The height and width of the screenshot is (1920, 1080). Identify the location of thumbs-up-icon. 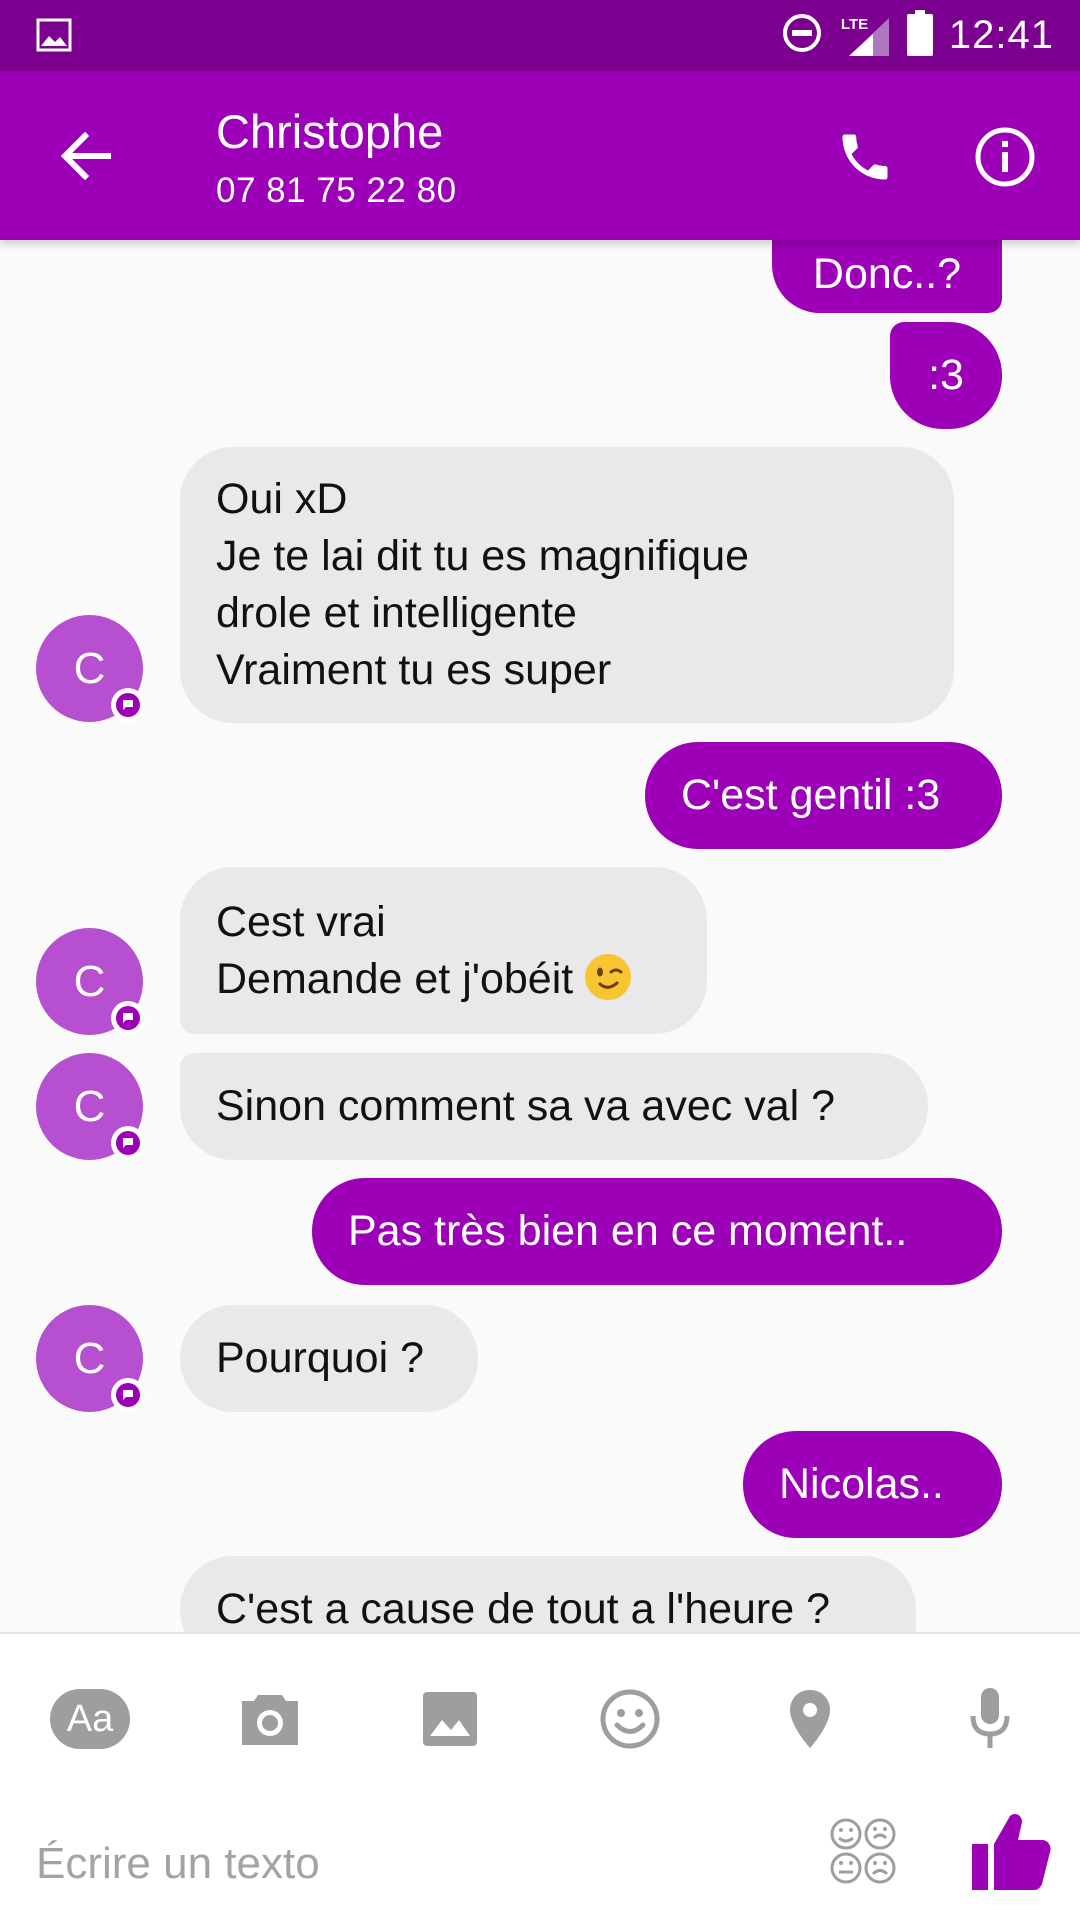
(1011, 1852).